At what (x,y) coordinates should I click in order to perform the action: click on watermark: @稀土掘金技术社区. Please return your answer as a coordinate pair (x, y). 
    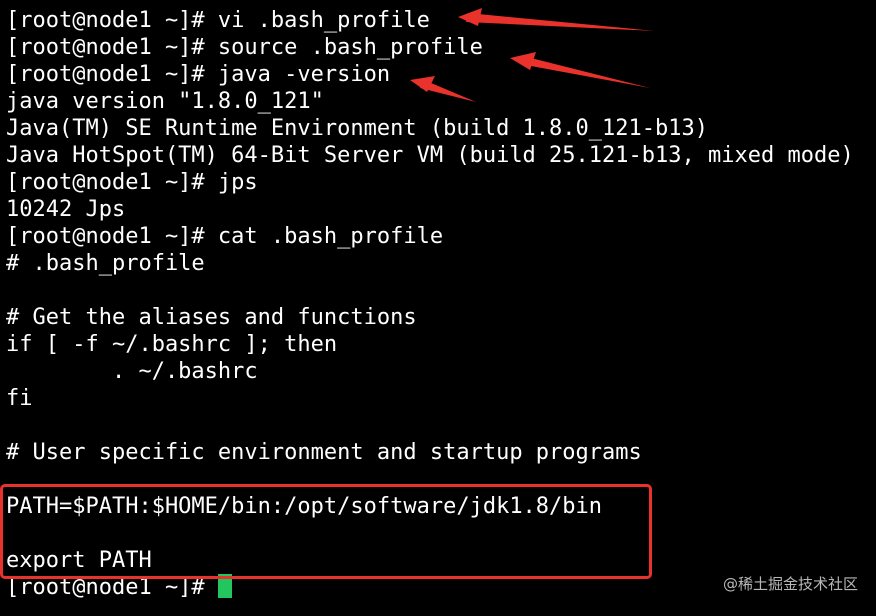
    Looking at the image, I should click on (790, 584).